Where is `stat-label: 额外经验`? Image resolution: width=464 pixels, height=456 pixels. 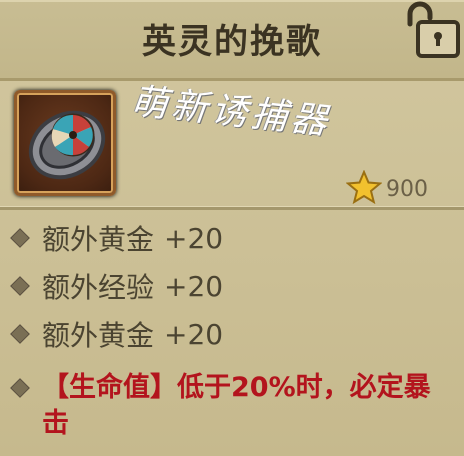 stat-label: 额外经验 is located at coordinates (98, 287).